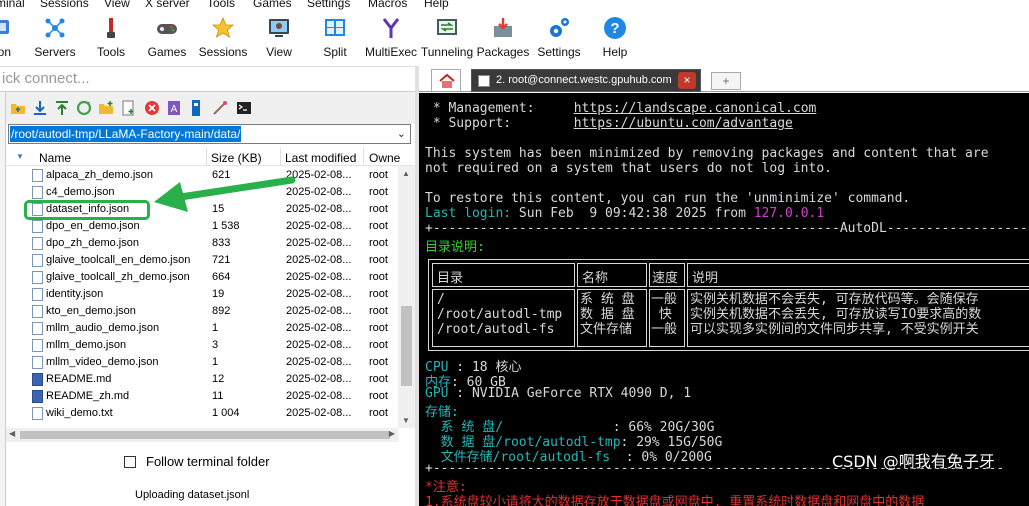 This screenshot has width=1029, height=506. What do you see at coordinates (391, 38) in the screenshot?
I see `multiexec-button: MultiExec` at bounding box center [391, 38].